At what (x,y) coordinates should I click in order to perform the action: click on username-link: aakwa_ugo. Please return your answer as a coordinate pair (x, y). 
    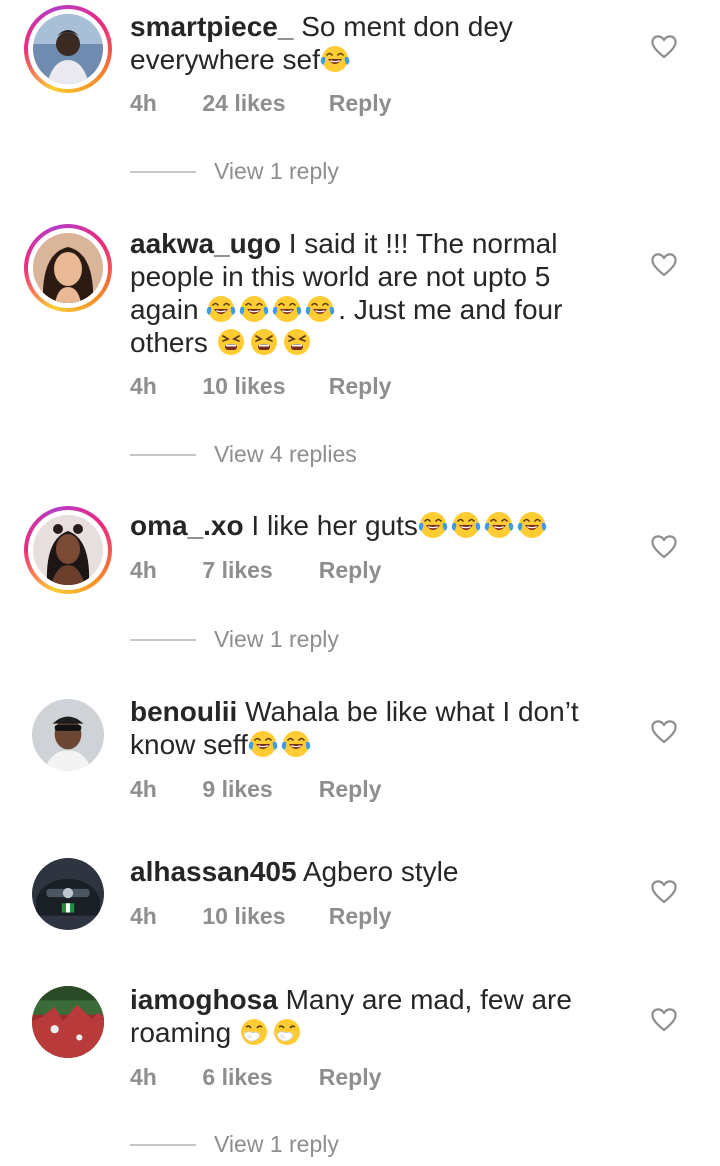
    Looking at the image, I should click on (205, 243).